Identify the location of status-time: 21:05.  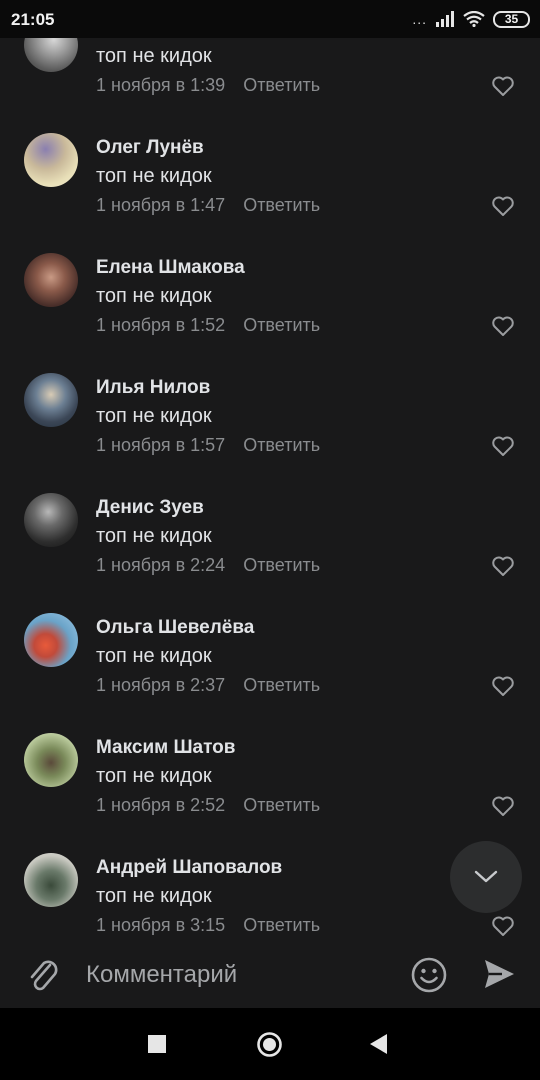
(33, 19).